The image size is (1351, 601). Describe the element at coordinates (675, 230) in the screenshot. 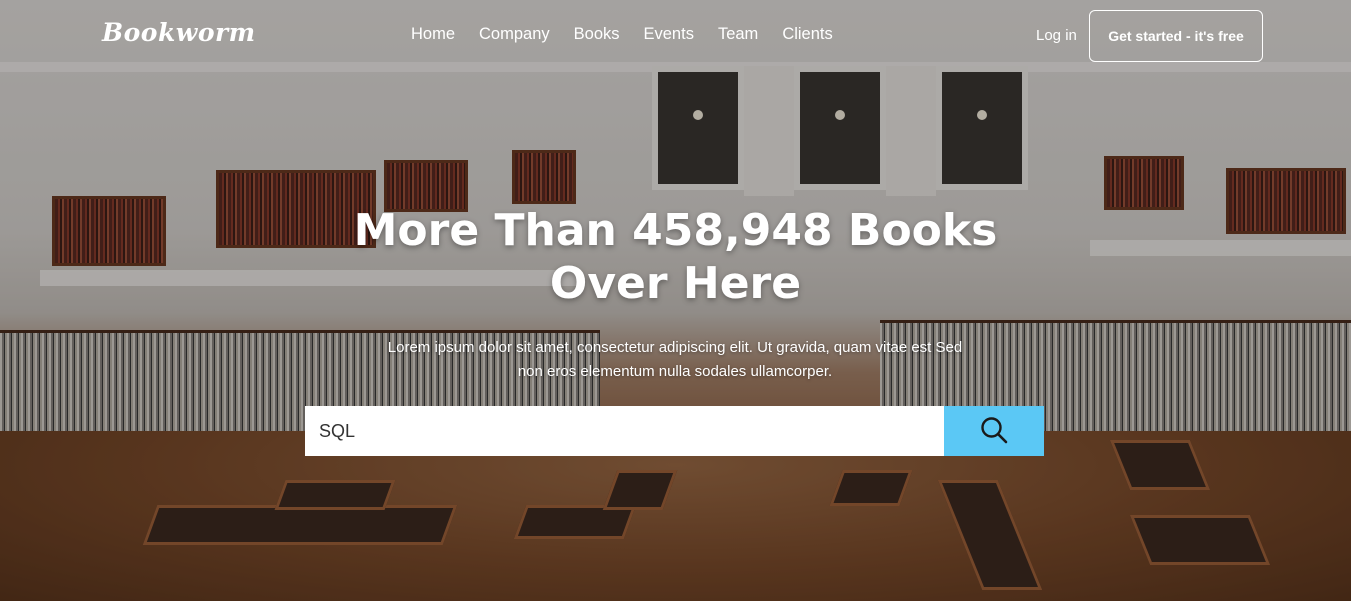

I see `hero-title-line-1: More Than 458,948 Books` at that location.